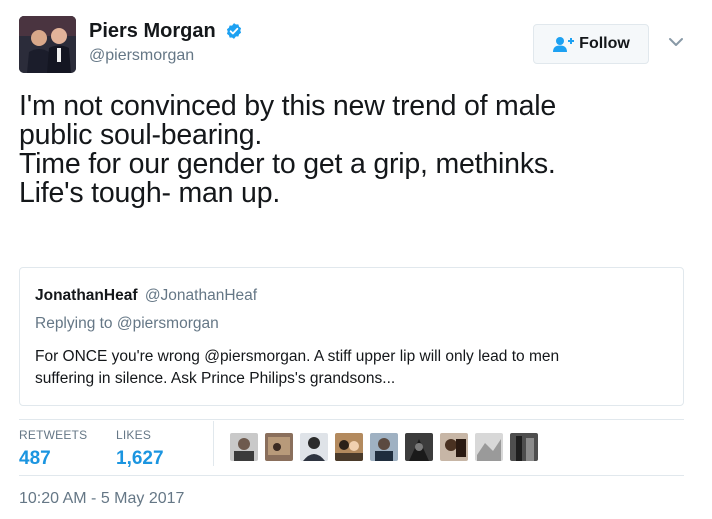 This screenshot has height=519, width=712. Describe the element at coordinates (150, 193) in the screenshot. I see `tweet-text-line: Life's tough- man up.` at that location.